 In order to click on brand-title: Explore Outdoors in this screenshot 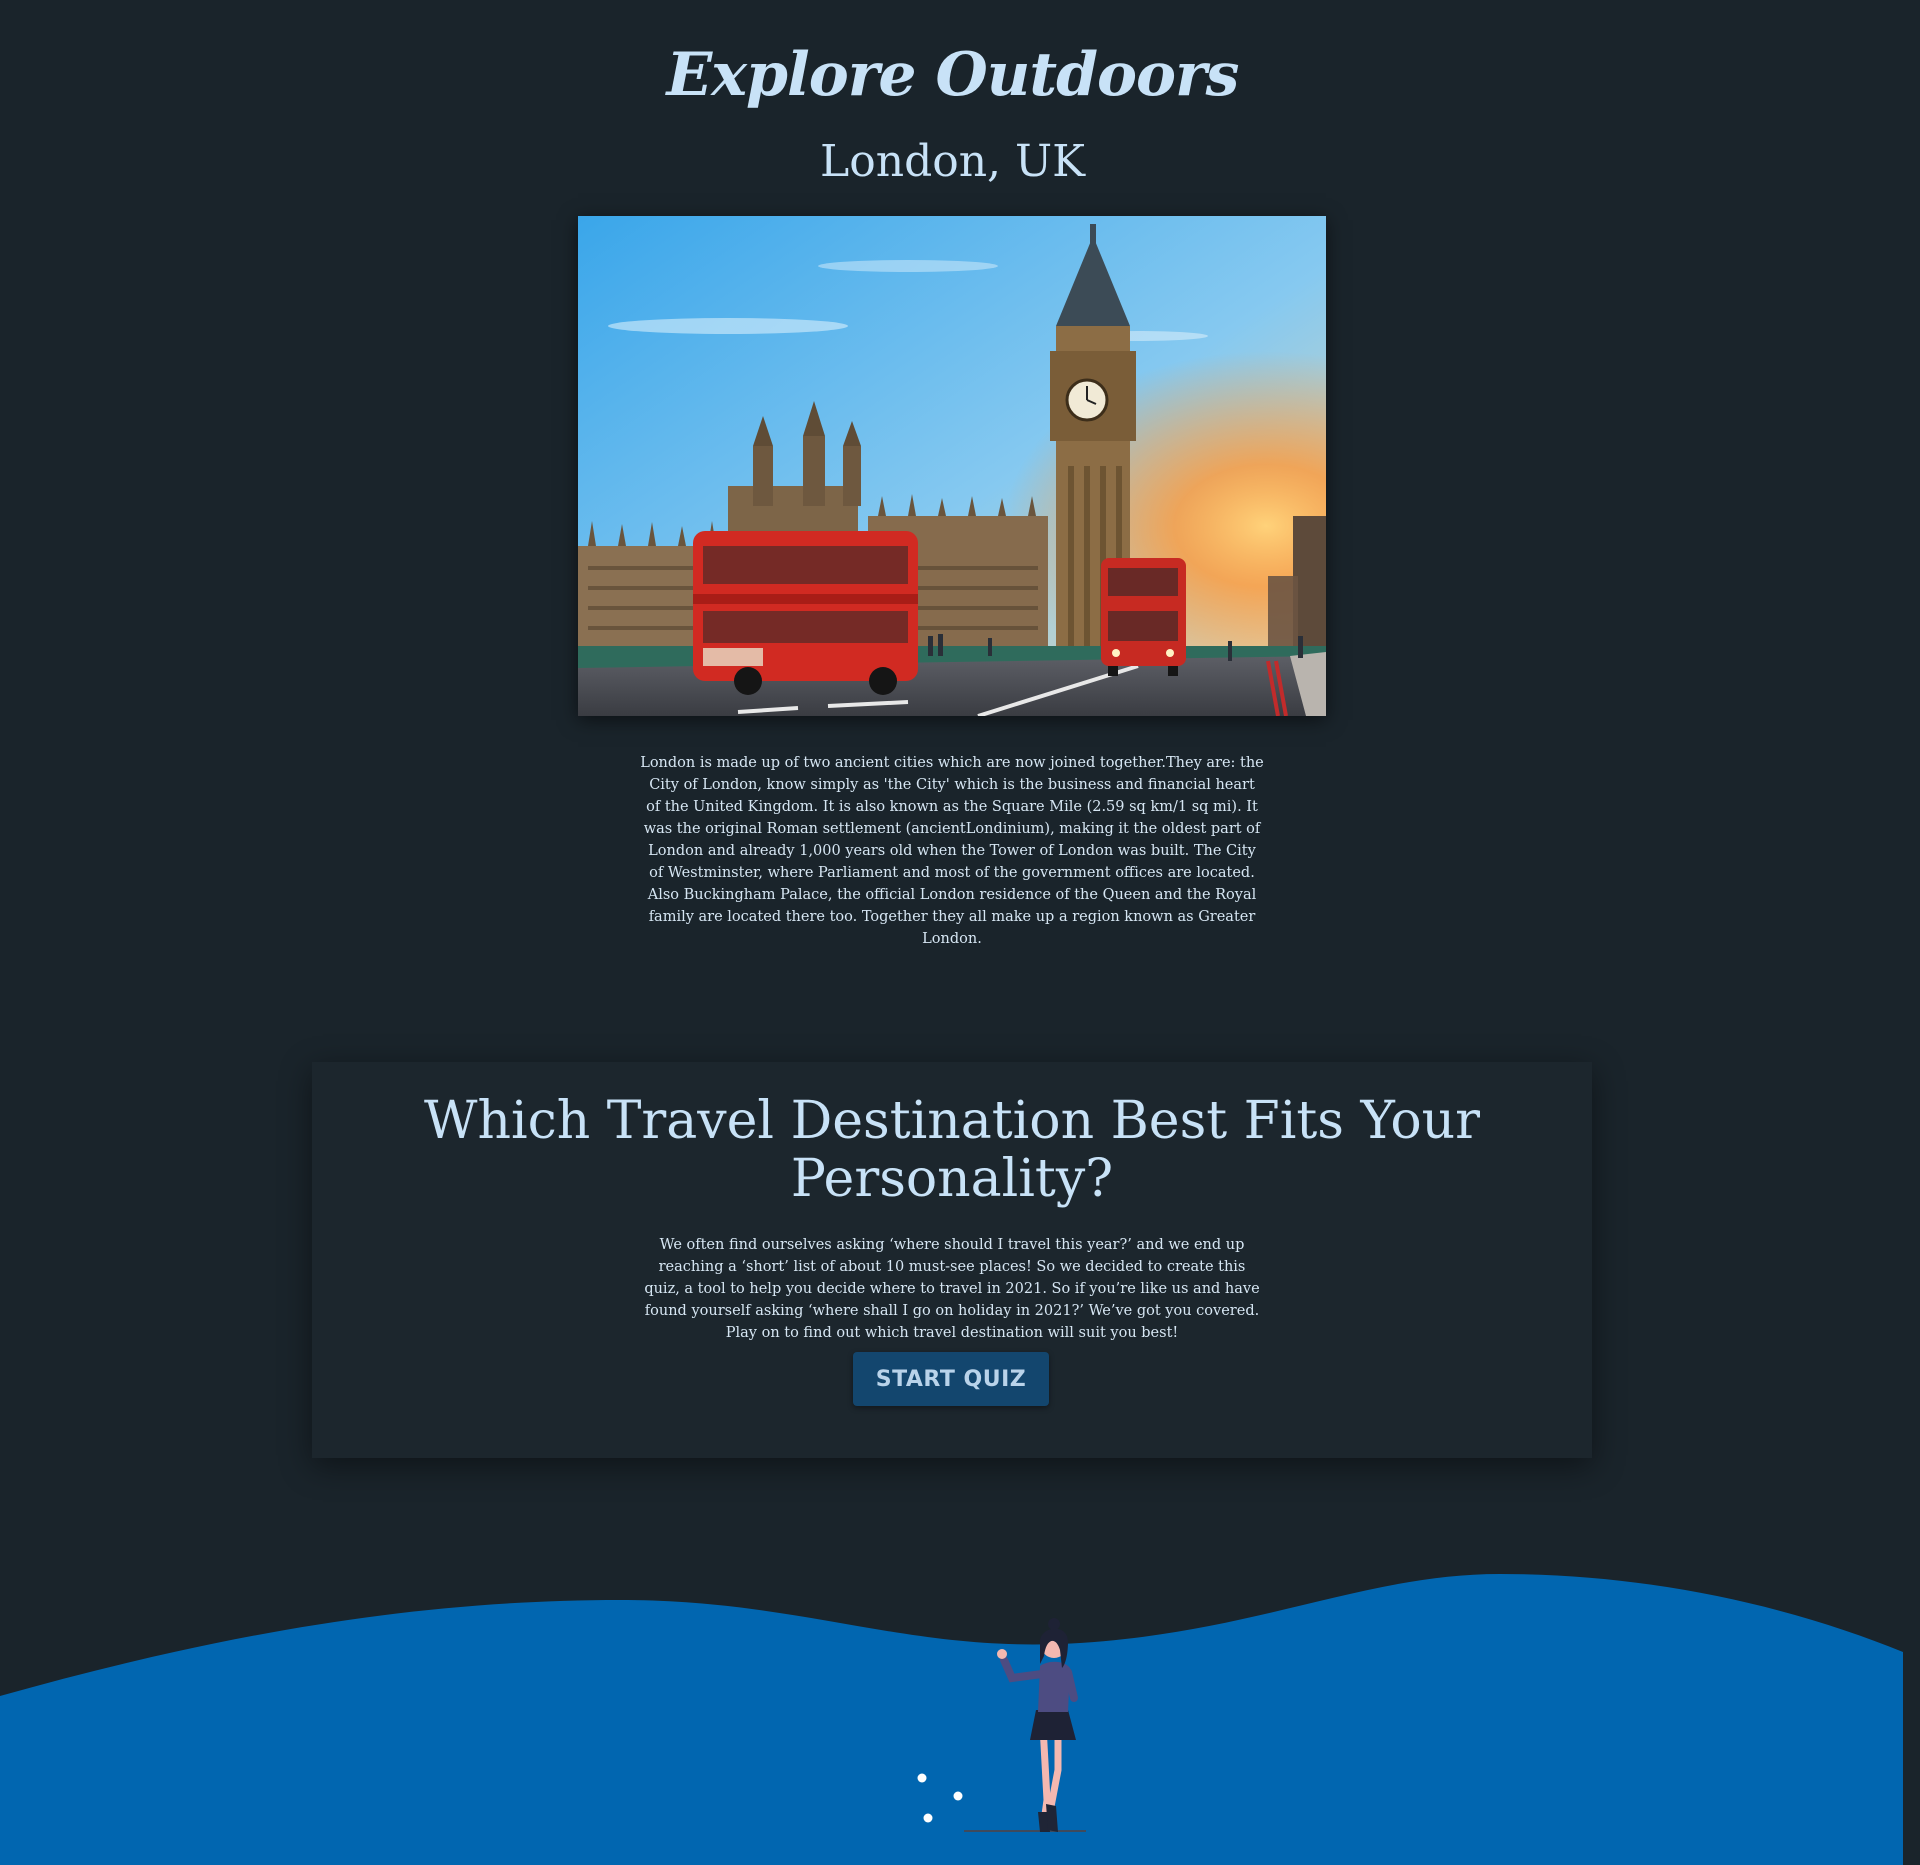, I will do `click(953, 75)`.